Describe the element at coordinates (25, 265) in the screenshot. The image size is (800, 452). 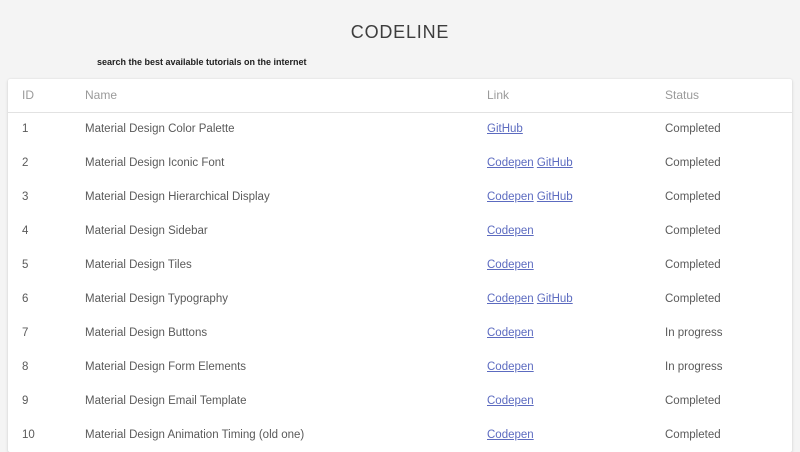
I see `row-id-cell: 5` at that location.